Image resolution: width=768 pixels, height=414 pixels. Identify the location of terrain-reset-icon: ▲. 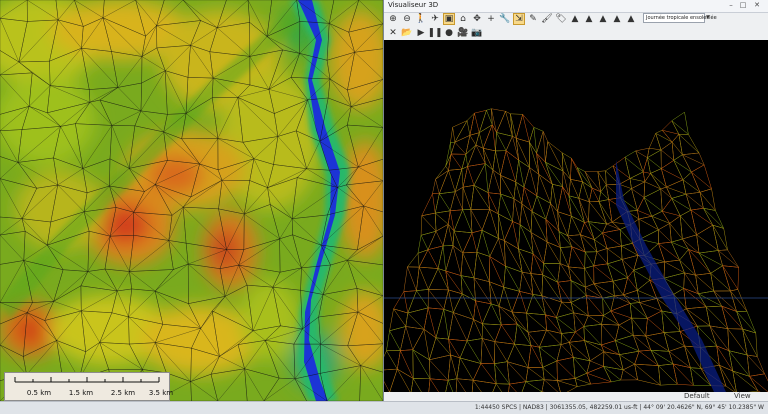
(631, 19).